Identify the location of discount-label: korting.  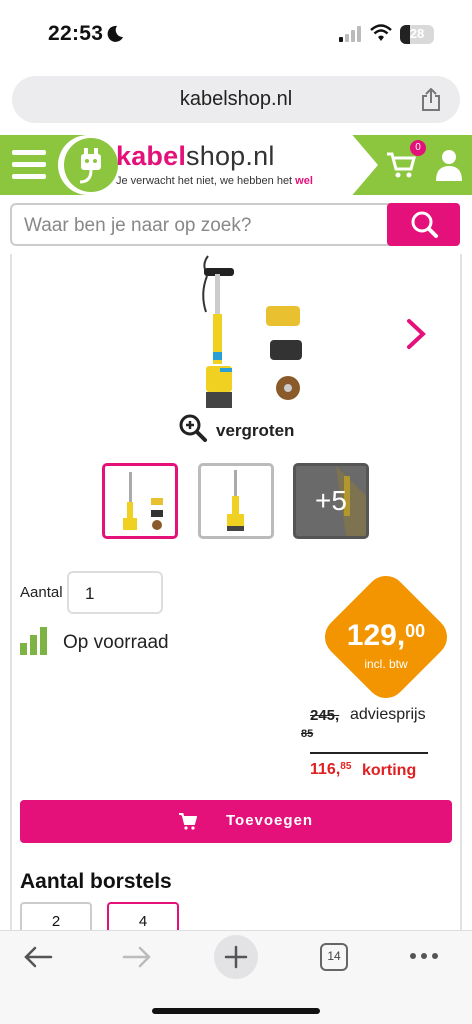
(389, 770).